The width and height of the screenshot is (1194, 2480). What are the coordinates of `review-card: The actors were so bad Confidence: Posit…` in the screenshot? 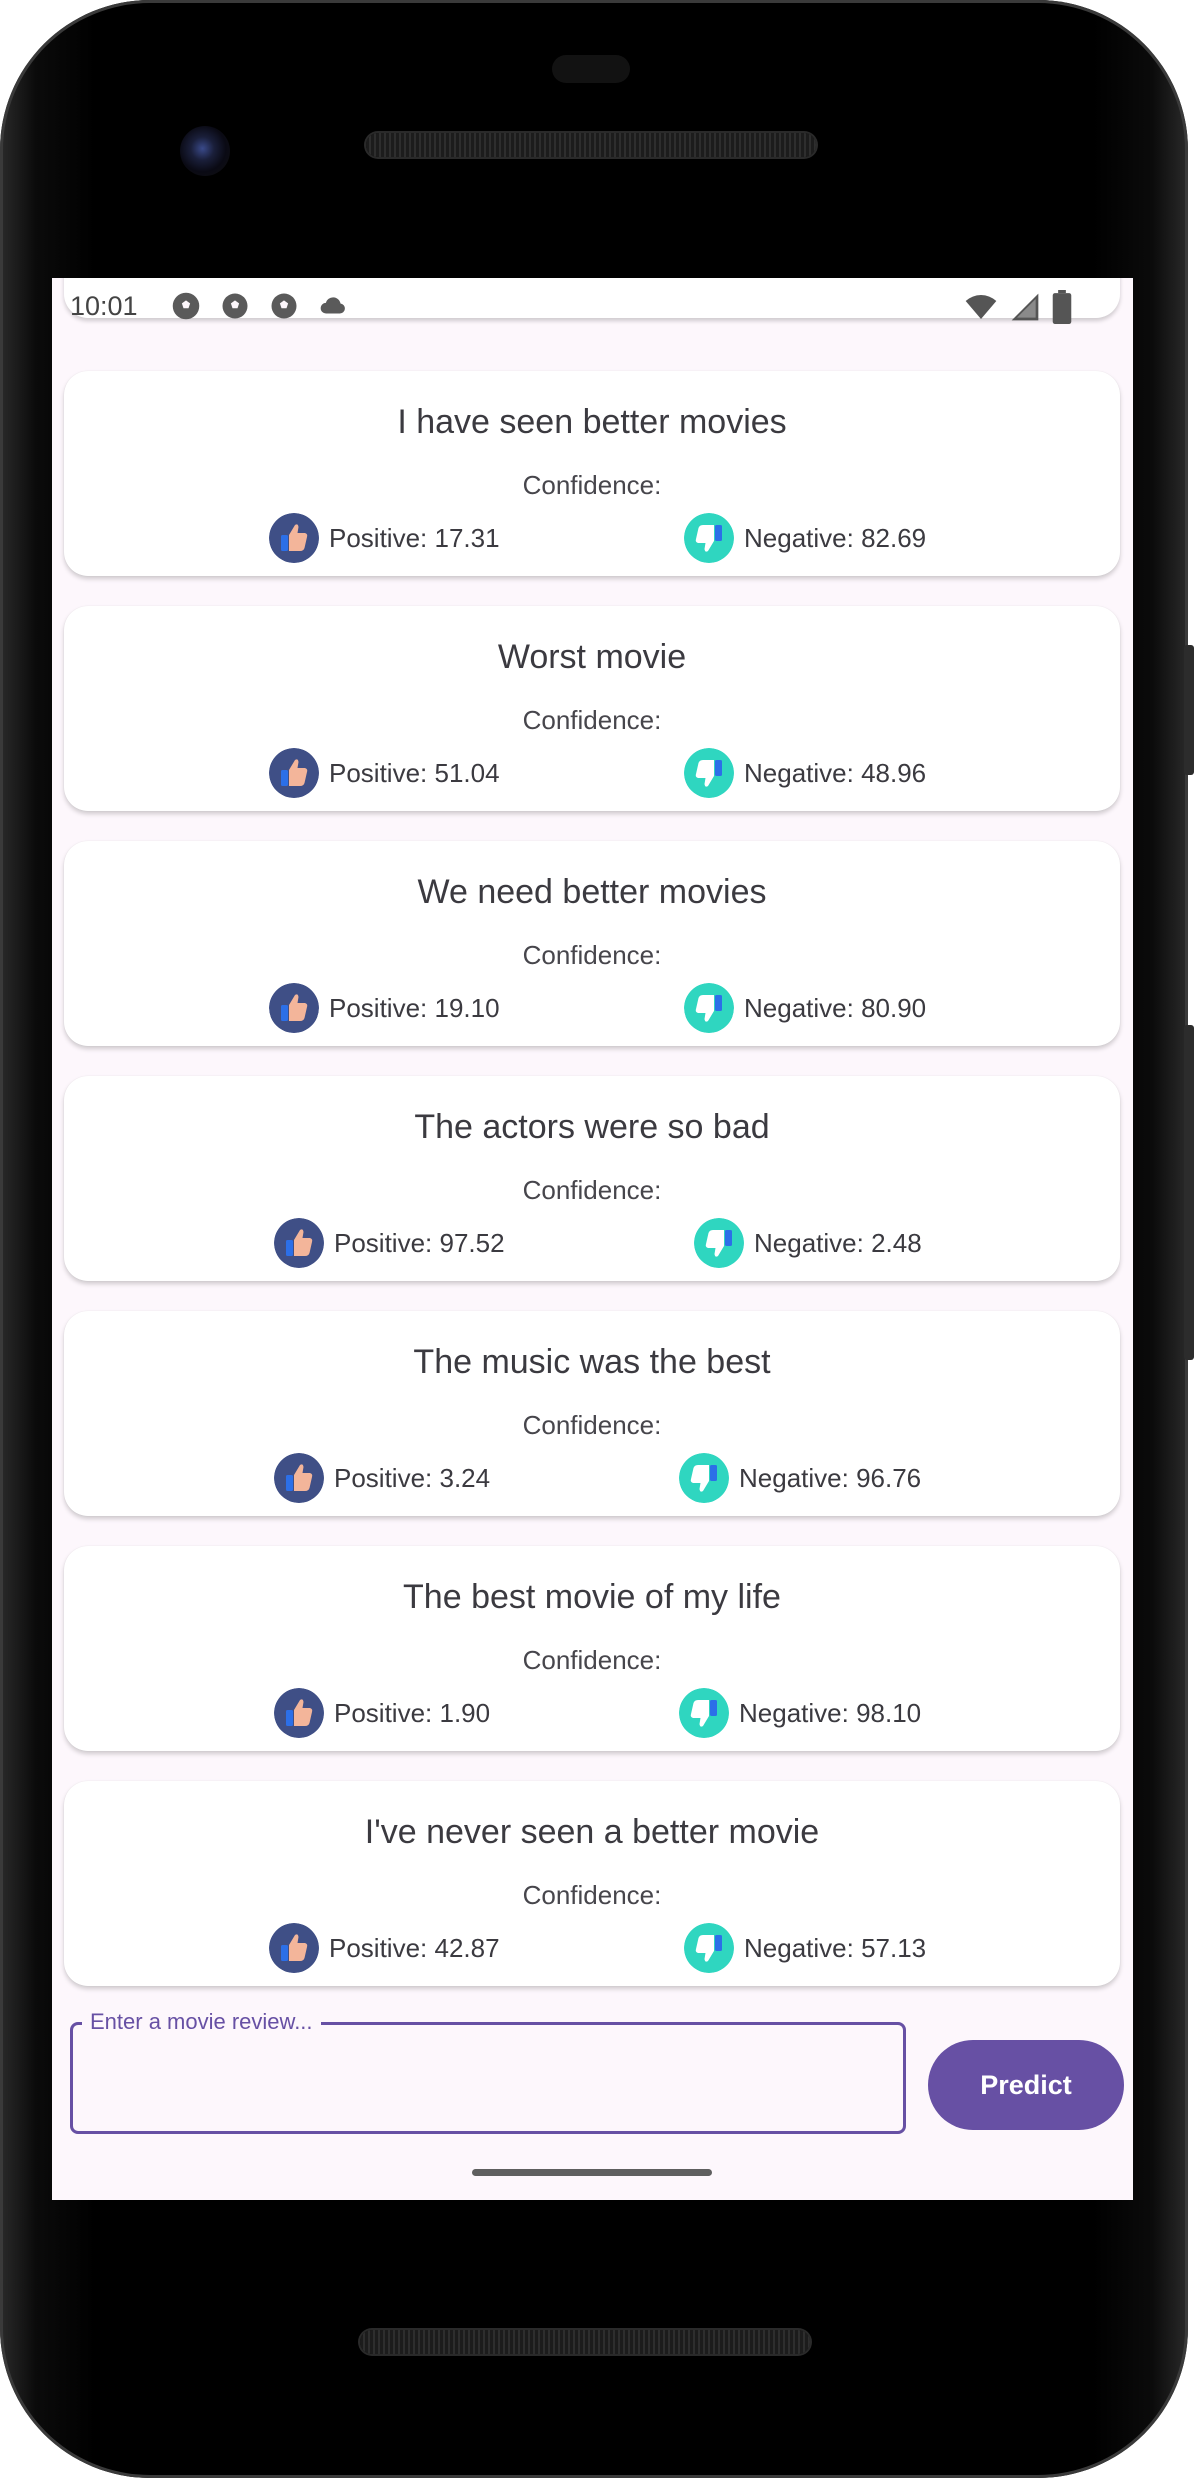 It's located at (592, 1178).